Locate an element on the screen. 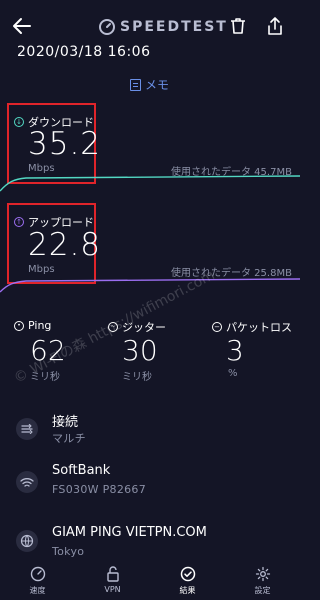  provider-subtitle: FS030W P82667 is located at coordinates (99, 489).